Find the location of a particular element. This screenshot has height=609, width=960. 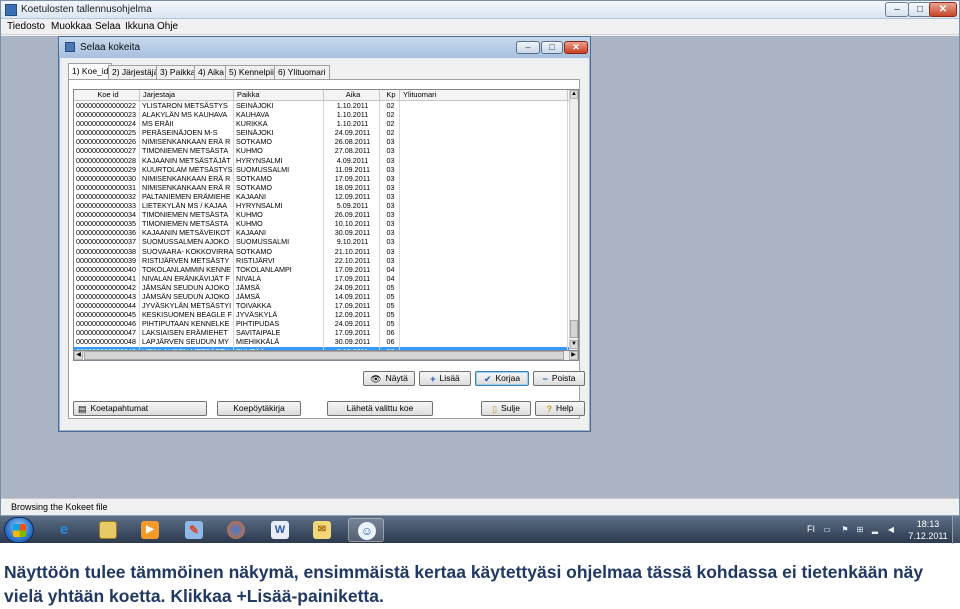

tab-jarjestaja: 2) Järjestäjä is located at coordinates (135, 72).